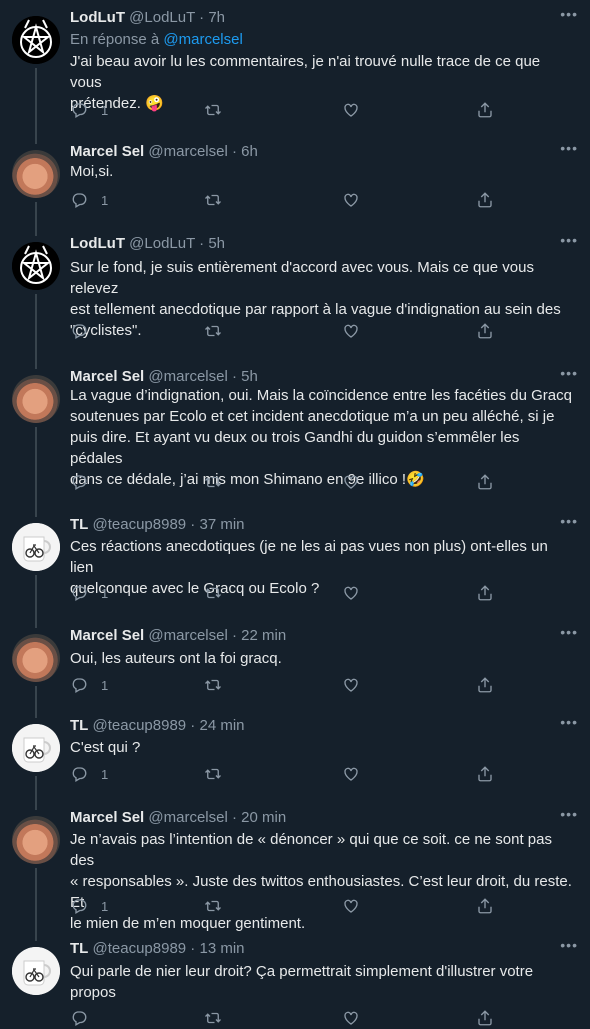 The height and width of the screenshot is (1029, 590). What do you see at coordinates (216, 17) in the screenshot?
I see `timestamp: 7h` at bounding box center [216, 17].